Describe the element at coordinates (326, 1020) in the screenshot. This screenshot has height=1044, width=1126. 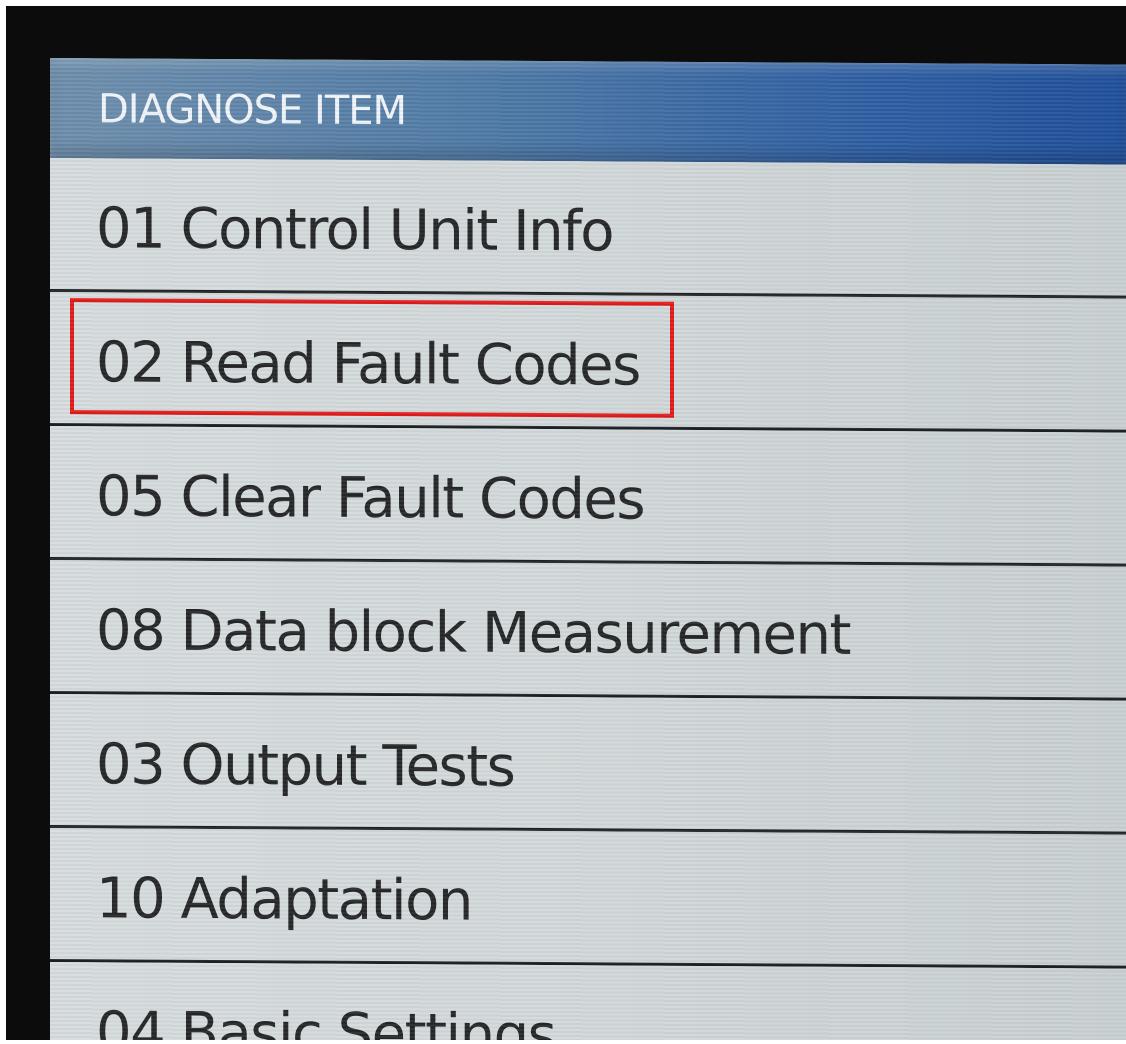
I see `menu-item-label: 04 Basic Settings` at that location.